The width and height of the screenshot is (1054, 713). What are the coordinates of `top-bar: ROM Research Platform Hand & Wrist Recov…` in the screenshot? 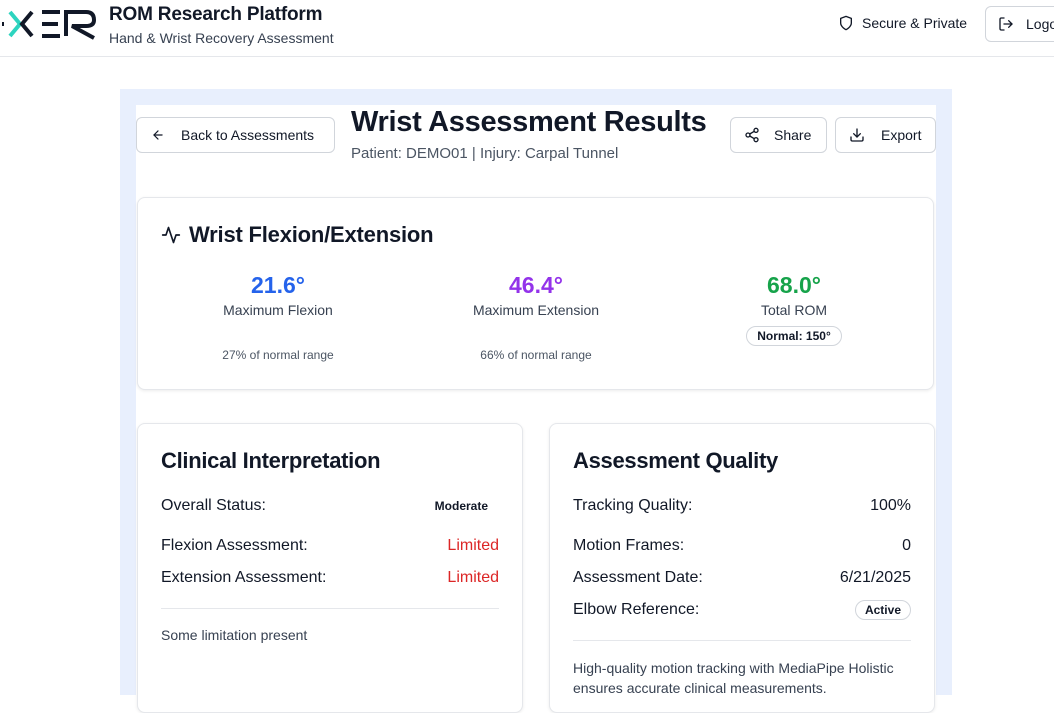 It's located at (527, 28).